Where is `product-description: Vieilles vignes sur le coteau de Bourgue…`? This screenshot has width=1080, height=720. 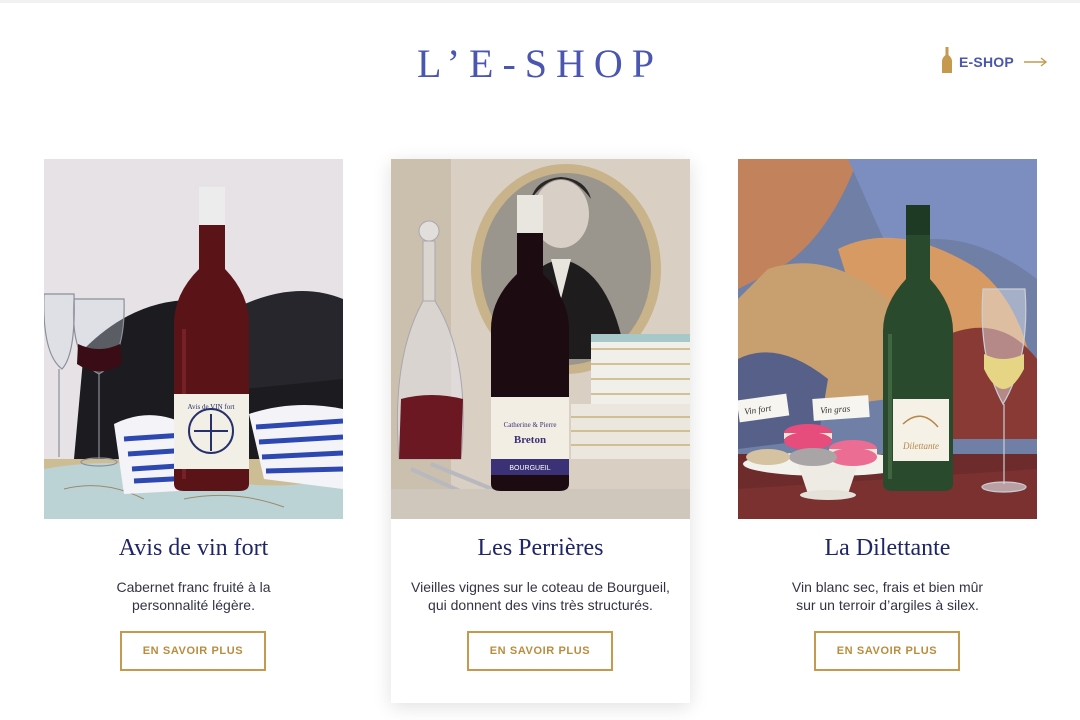
product-description: Vieilles vignes sur le coteau de Bourgue… is located at coordinates (540, 596).